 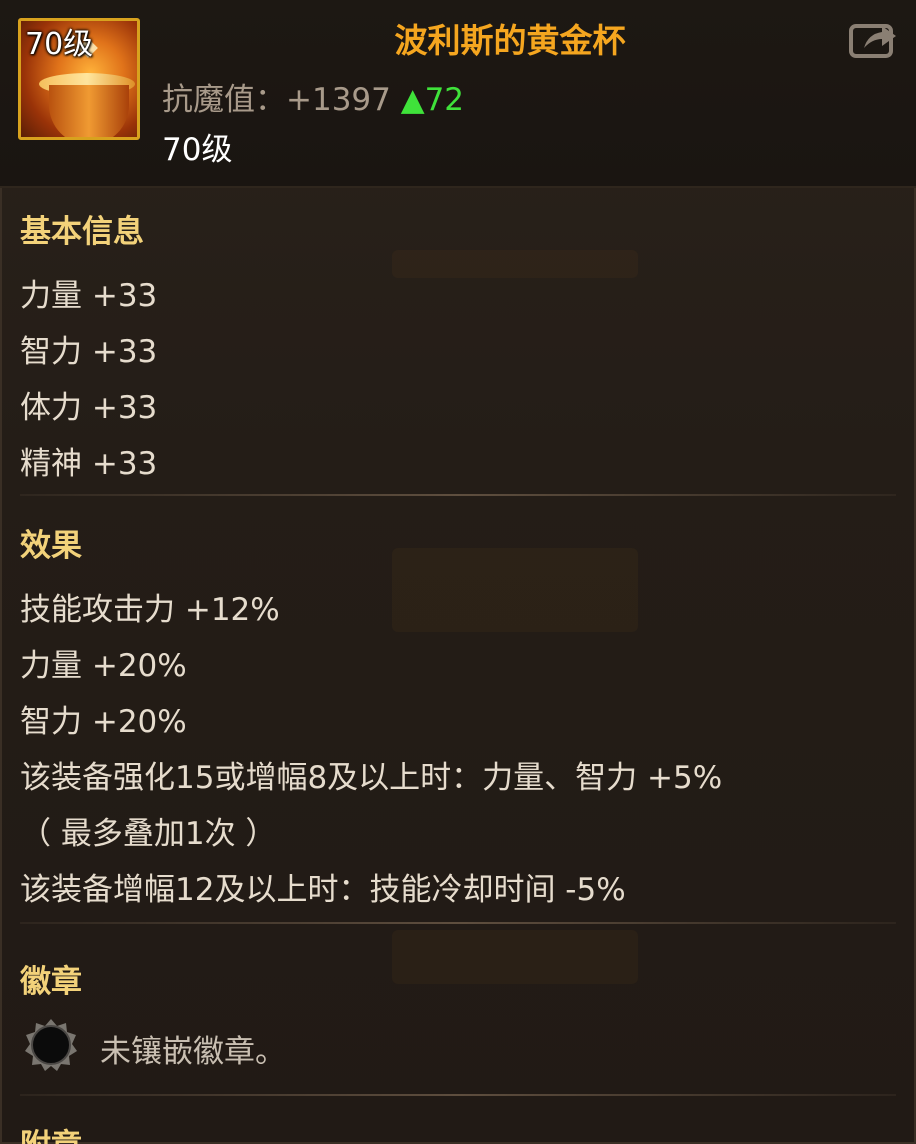 I want to click on effect-line: 该装备增幅12及以上时：技能冷却时间 -5%, so click(x=323, y=890).